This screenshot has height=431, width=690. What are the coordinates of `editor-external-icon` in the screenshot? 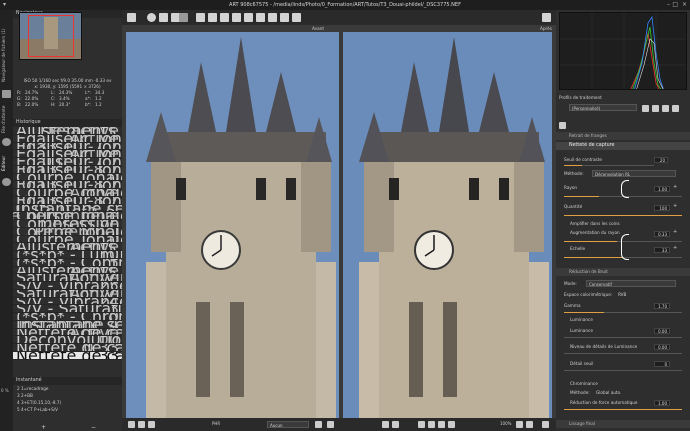 It's located at (151, 424).